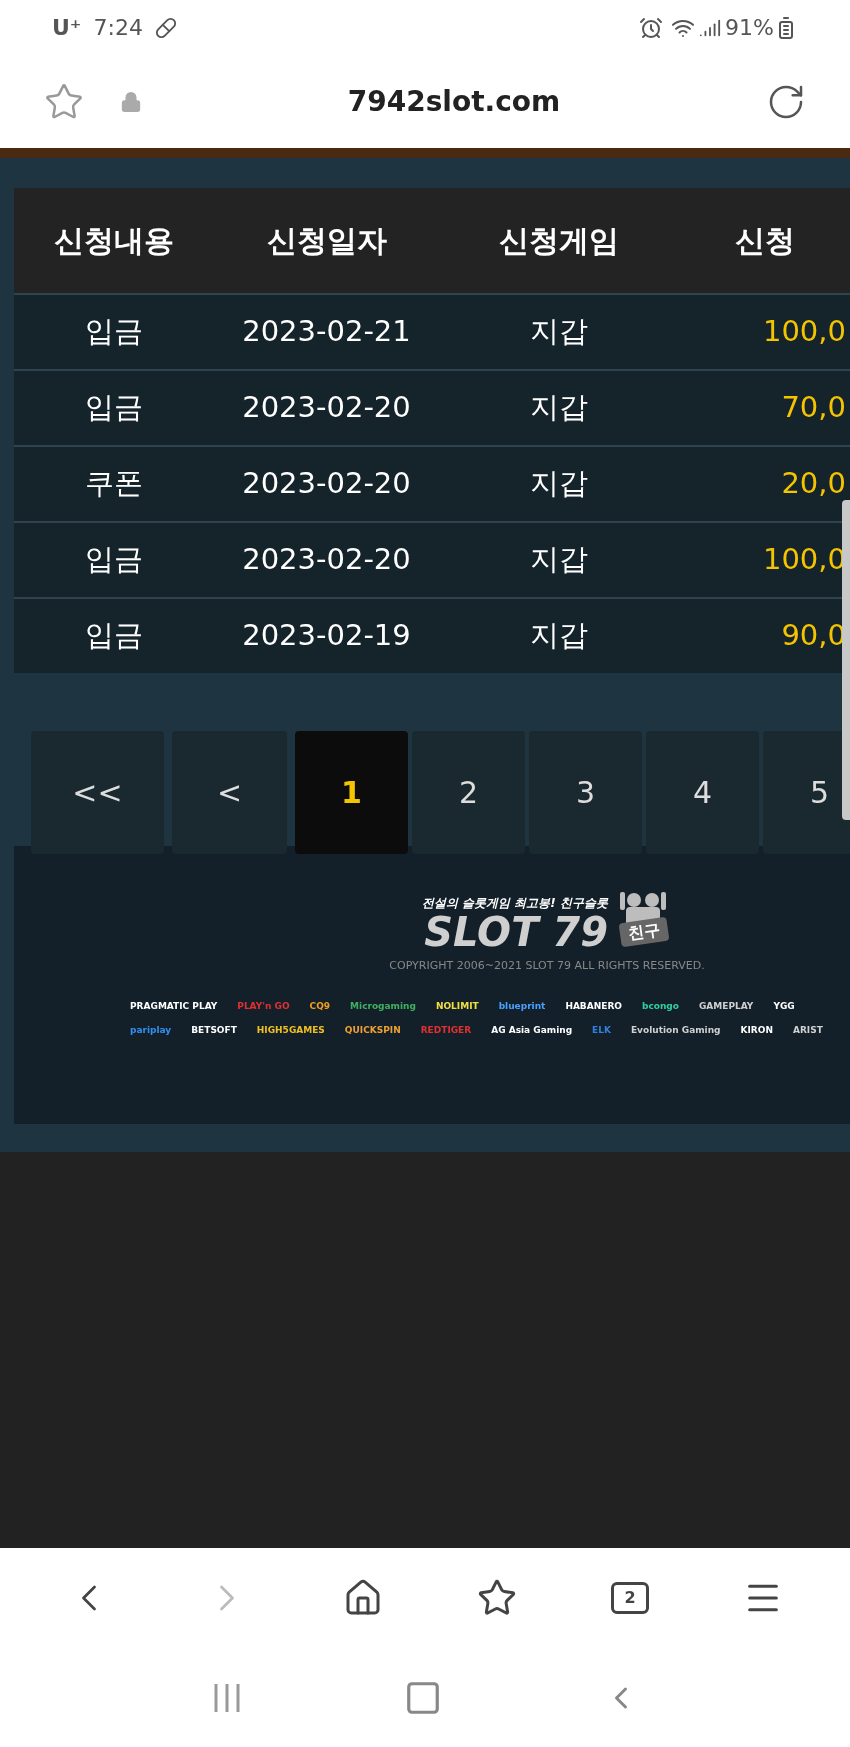  I want to click on provider-logo: GAMEPLAY, so click(726, 1006).